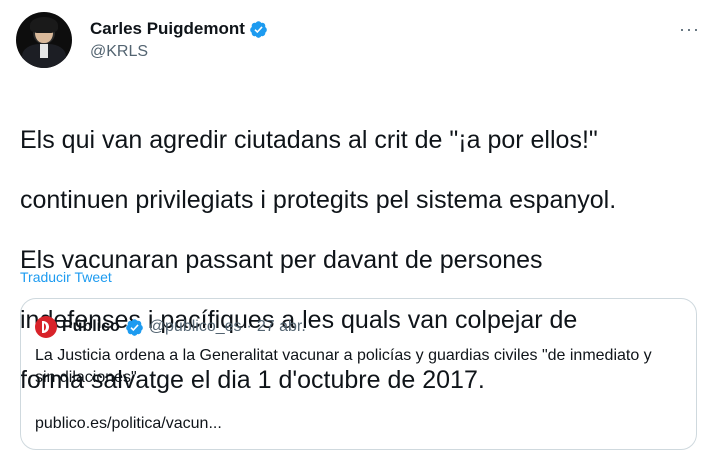  I want to click on quoted-tweet-header: Público @publico_es · 27 abr., so click(170, 327).